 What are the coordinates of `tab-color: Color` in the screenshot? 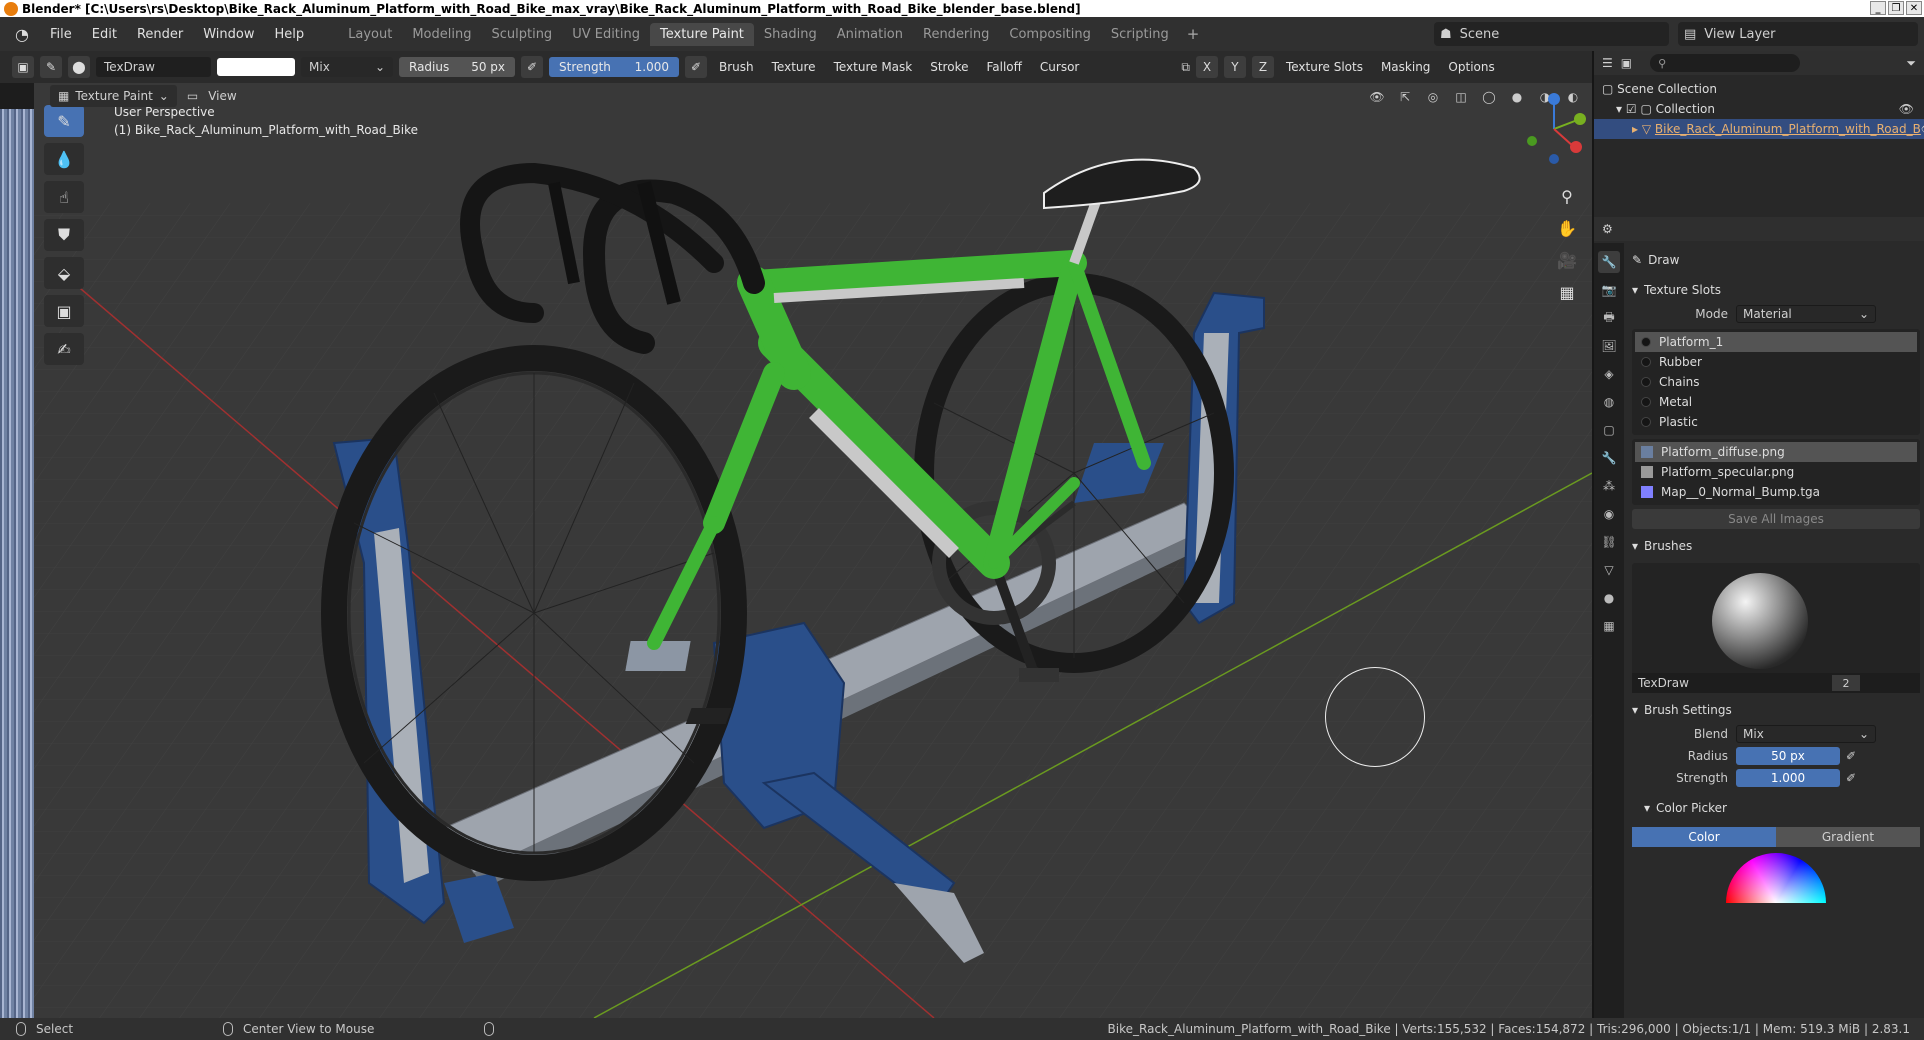 It's located at (1704, 837).